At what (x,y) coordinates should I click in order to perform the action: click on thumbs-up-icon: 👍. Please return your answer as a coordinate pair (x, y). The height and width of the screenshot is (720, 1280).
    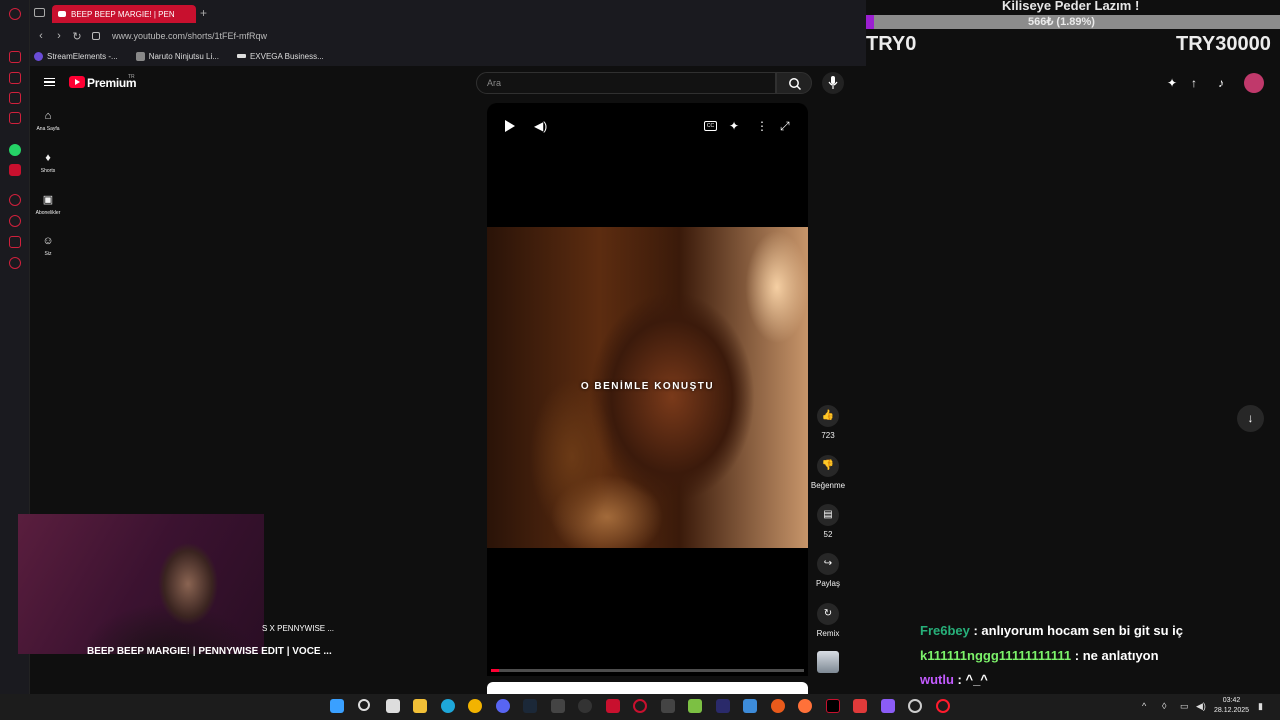
    Looking at the image, I should click on (828, 416).